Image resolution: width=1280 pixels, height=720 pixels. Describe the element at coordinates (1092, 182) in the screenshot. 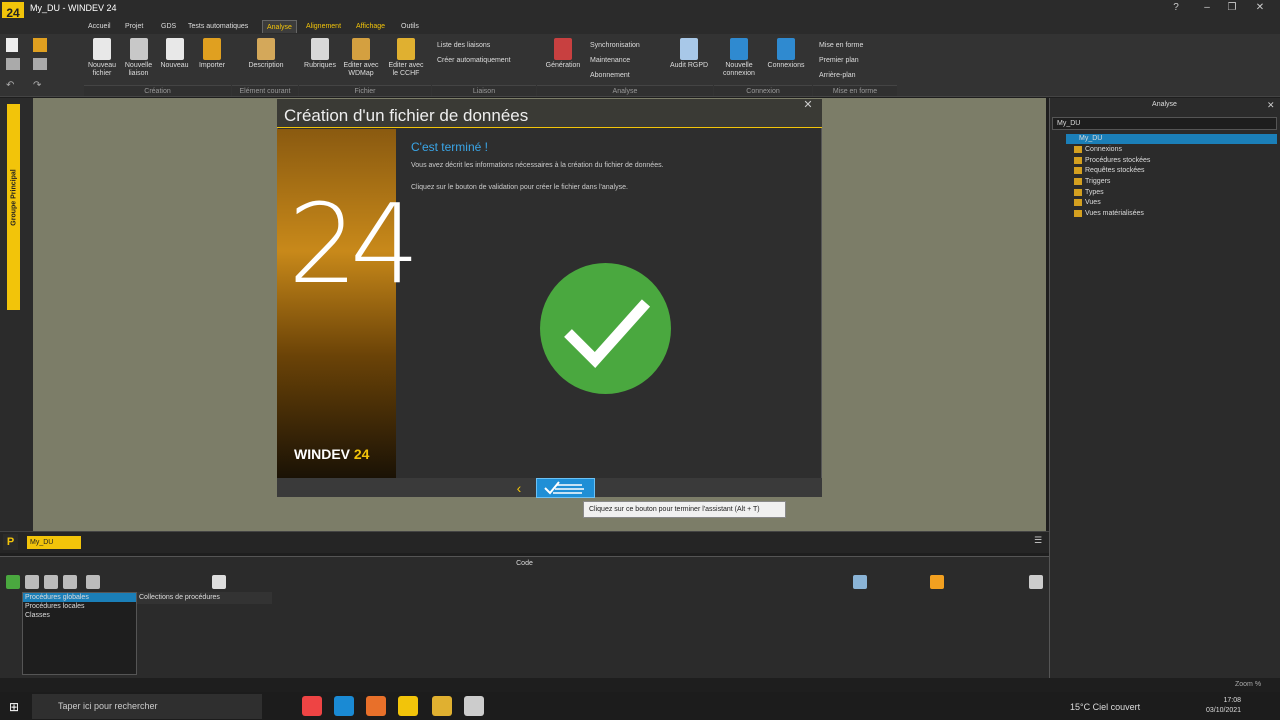

I see `tree-item-triggers: Triggers` at that location.